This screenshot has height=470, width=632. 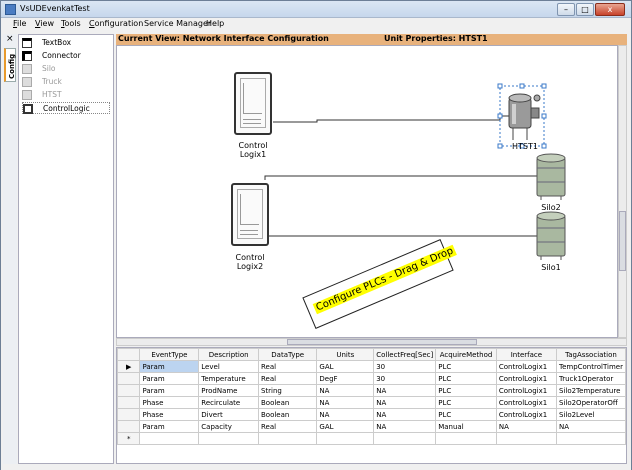 I want to click on table-cell: Silo2Temperature, so click(x=590, y=390).